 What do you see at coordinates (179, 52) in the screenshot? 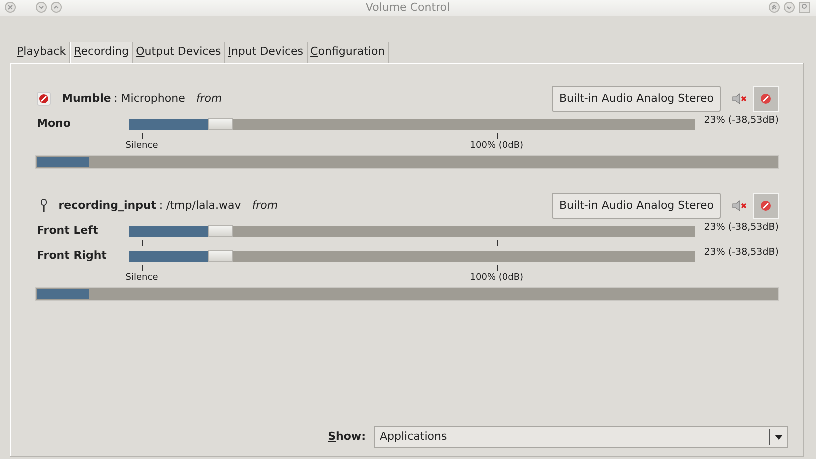
I see `tab: Output Devices` at bounding box center [179, 52].